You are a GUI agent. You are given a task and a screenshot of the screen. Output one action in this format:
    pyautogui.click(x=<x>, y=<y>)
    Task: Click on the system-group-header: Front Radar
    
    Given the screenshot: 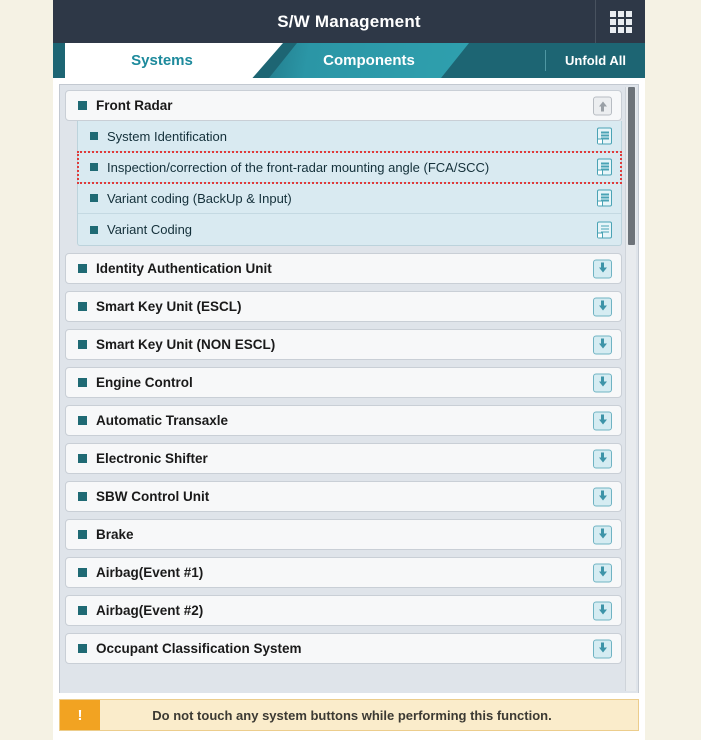 What is the action you would take?
    pyautogui.click(x=343, y=105)
    